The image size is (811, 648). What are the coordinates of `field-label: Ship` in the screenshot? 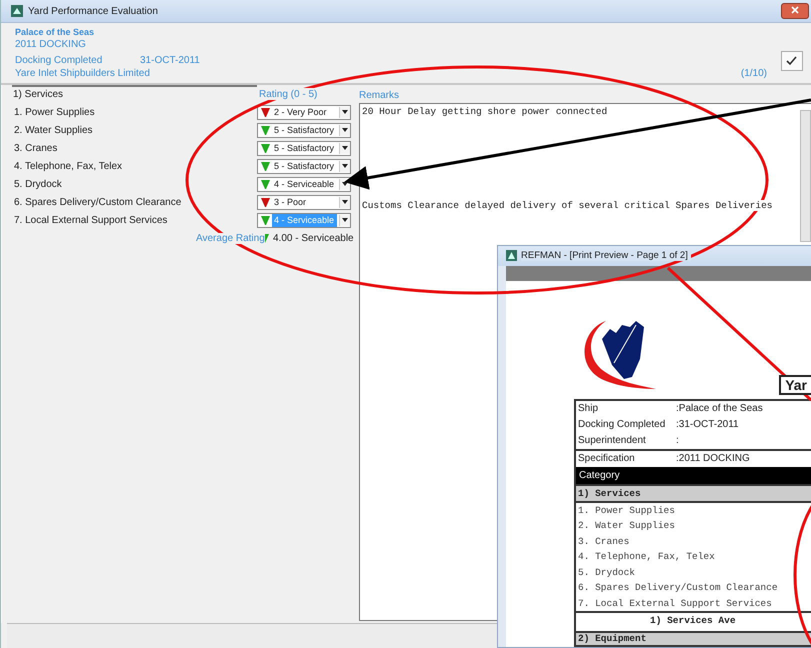 It's located at (589, 408).